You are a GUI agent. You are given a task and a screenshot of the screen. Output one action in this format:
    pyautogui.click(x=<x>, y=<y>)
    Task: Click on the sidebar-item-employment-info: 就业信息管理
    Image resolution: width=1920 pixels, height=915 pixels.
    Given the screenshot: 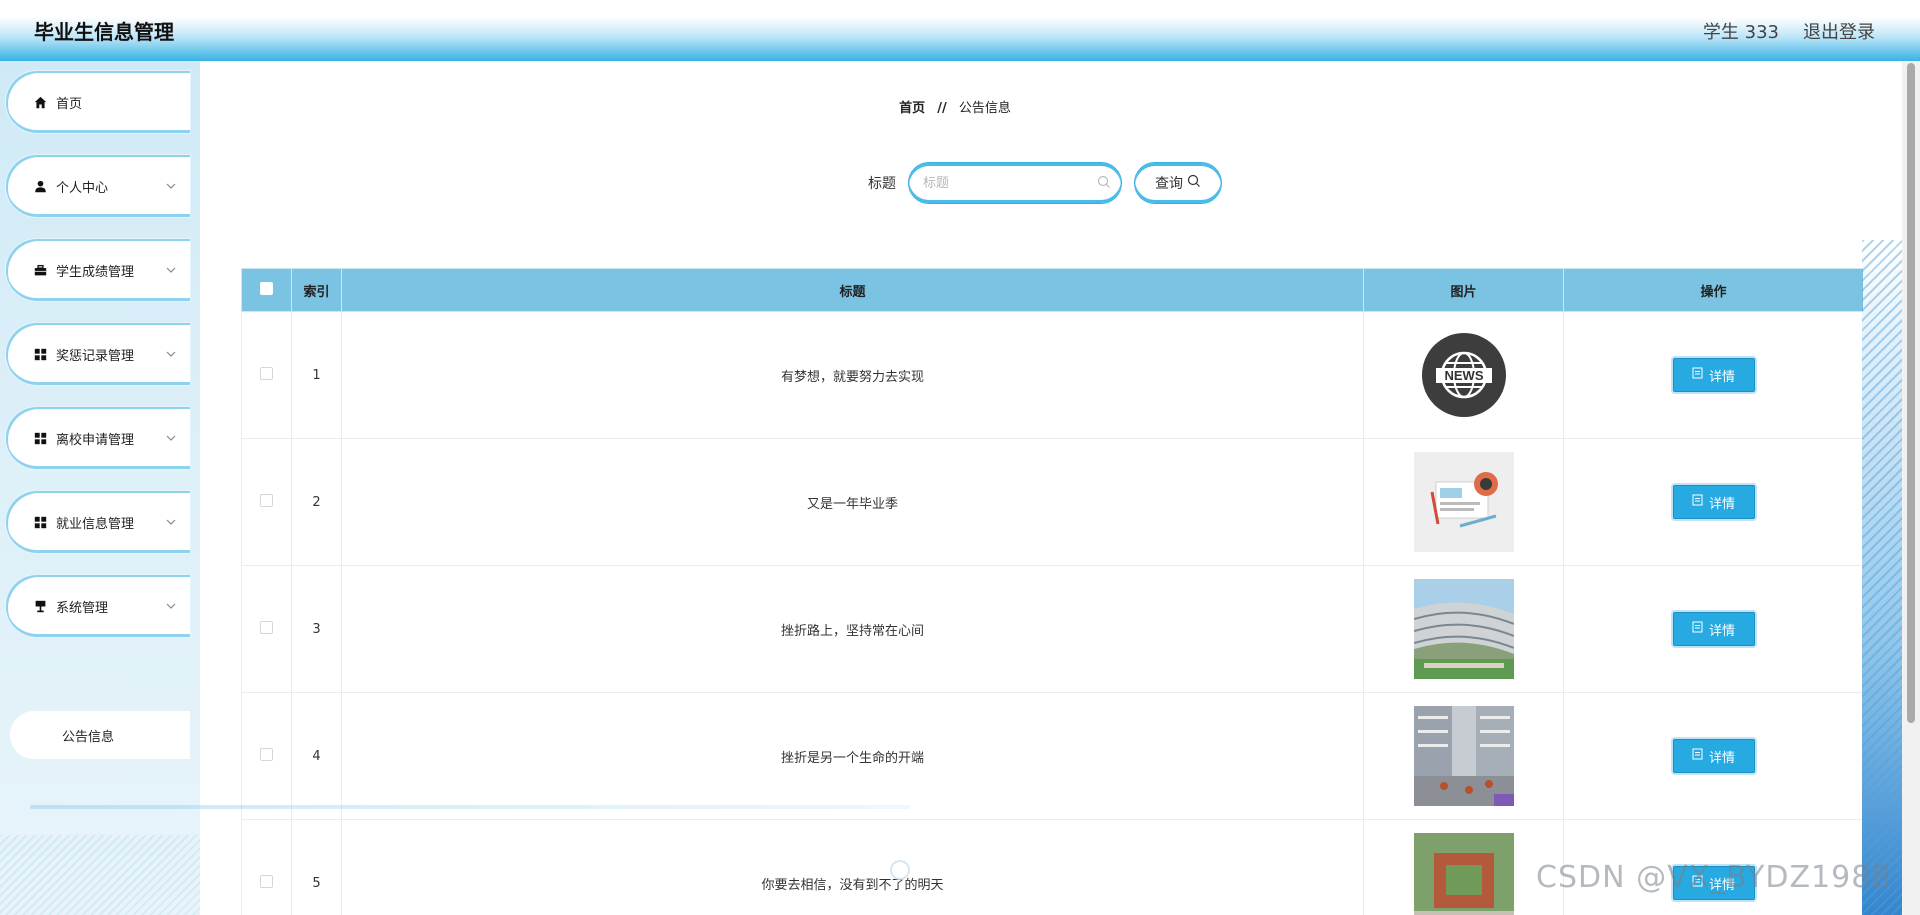 What is the action you would take?
    pyautogui.click(x=98, y=522)
    